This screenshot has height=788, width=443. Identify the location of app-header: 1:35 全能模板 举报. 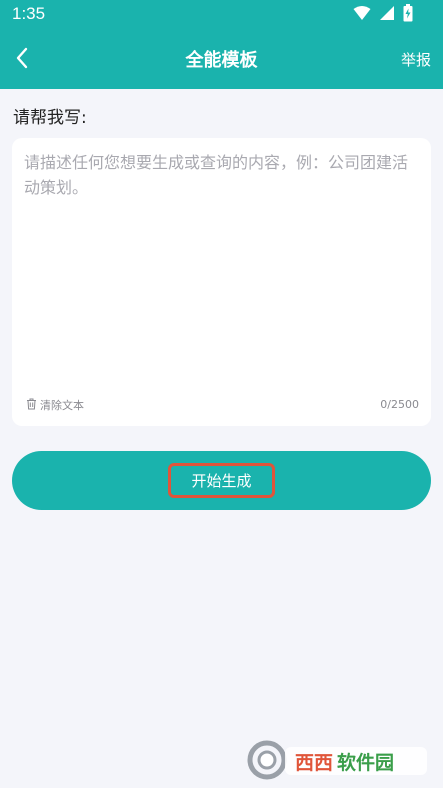
(221, 44).